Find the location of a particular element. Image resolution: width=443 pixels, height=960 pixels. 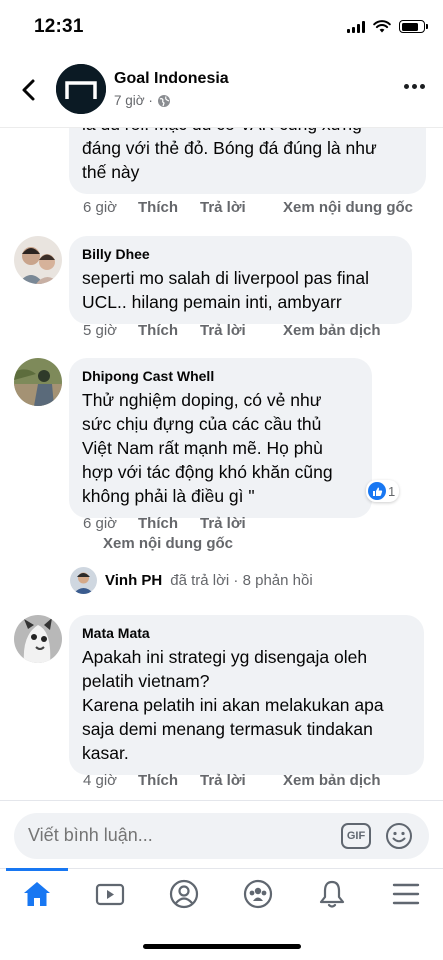

tab-groups is located at coordinates (258, 894).